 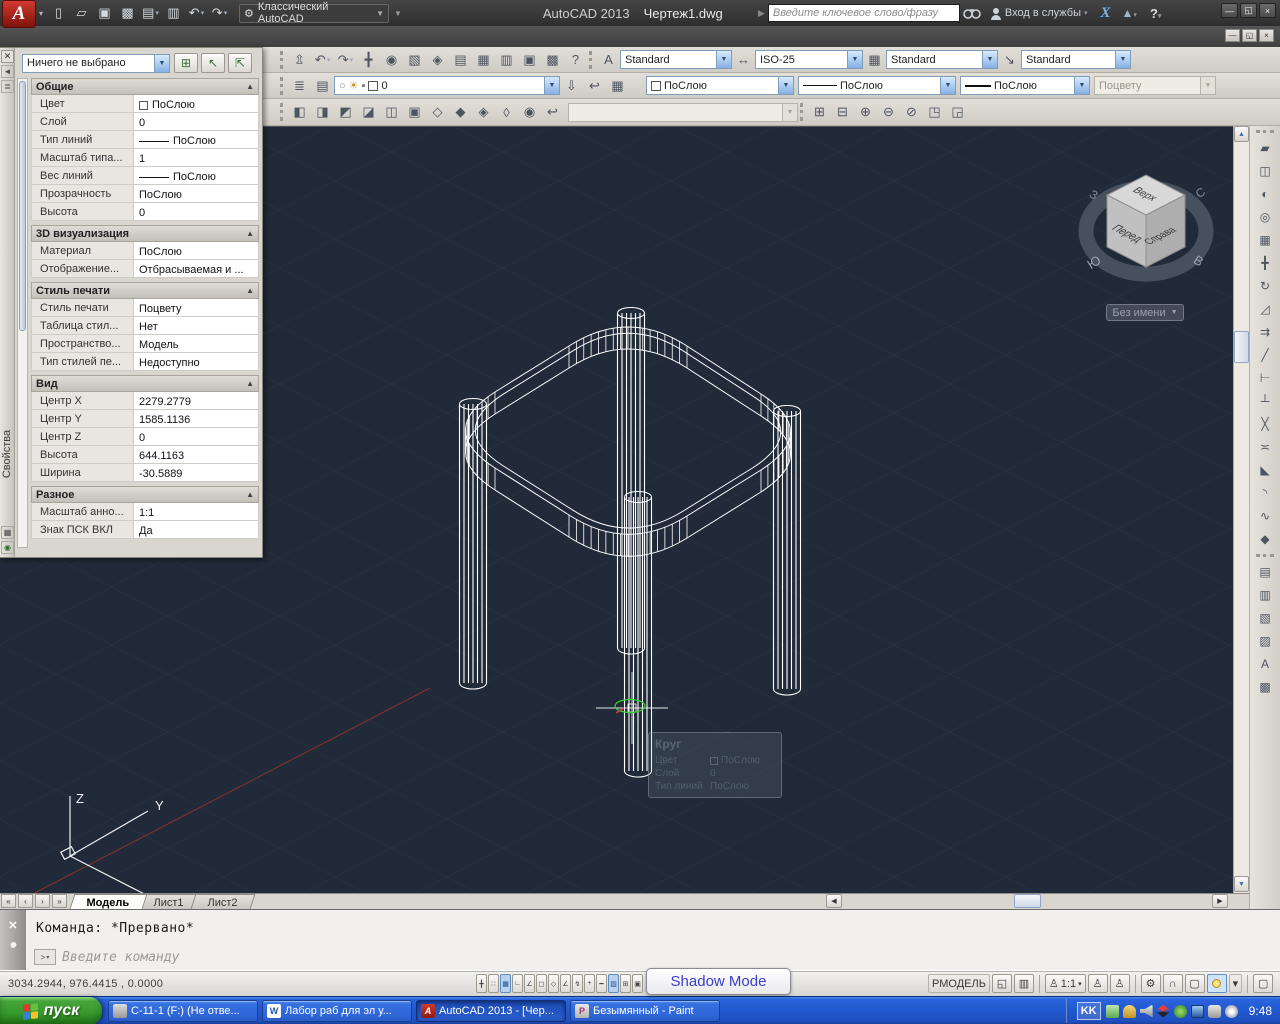 I want to click on property-row: Тип стилей пе... Недоступно, so click(x=145, y=362).